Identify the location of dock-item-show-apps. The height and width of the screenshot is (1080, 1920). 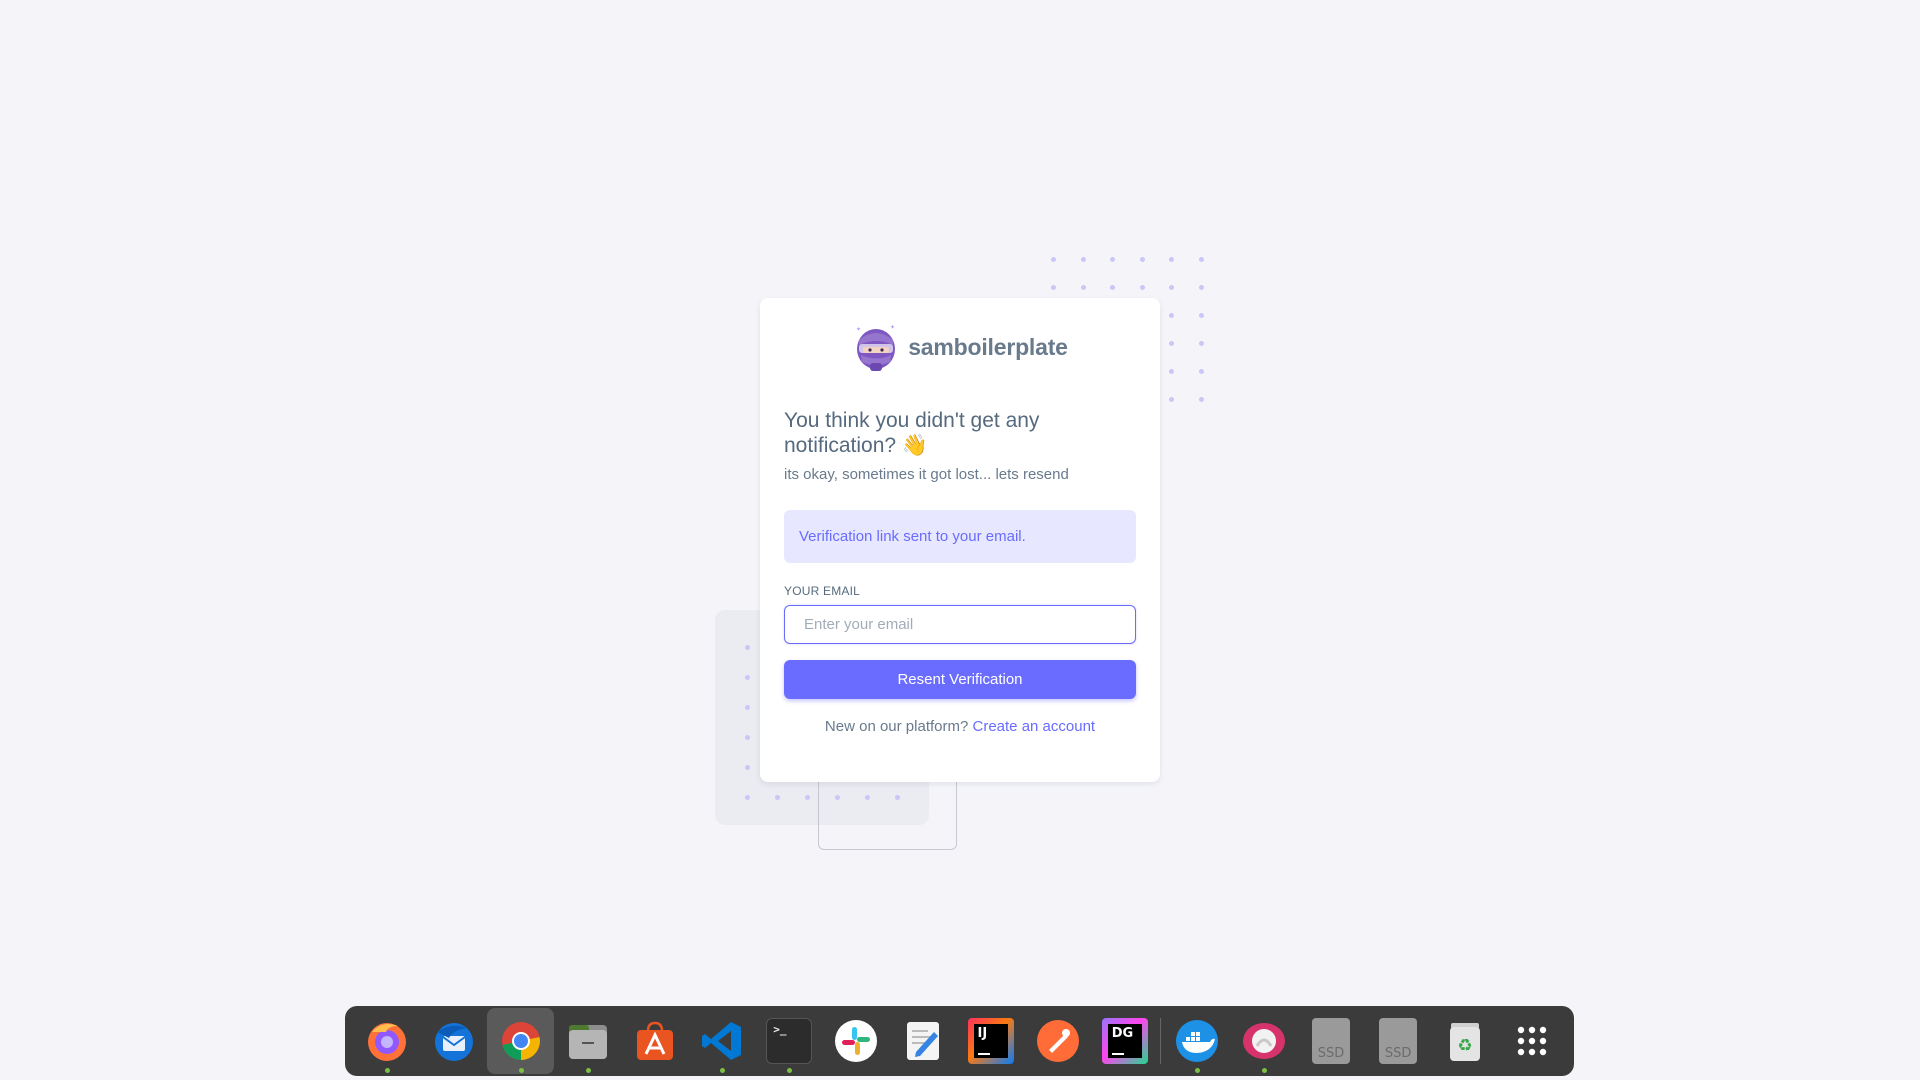
(1532, 1041).